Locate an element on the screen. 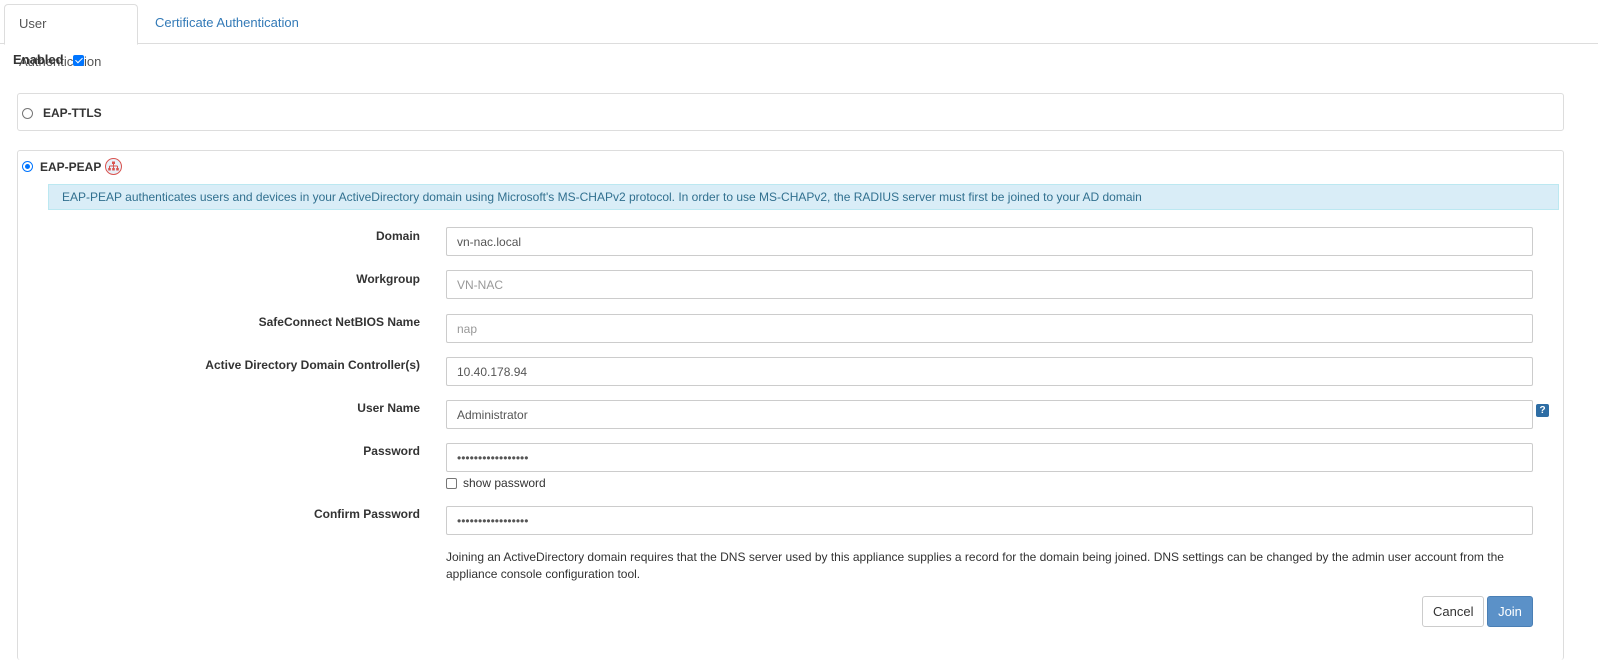 The width and height of the screenshot is (1598, 660). password-label: Password is located at coordinates (391, 451).